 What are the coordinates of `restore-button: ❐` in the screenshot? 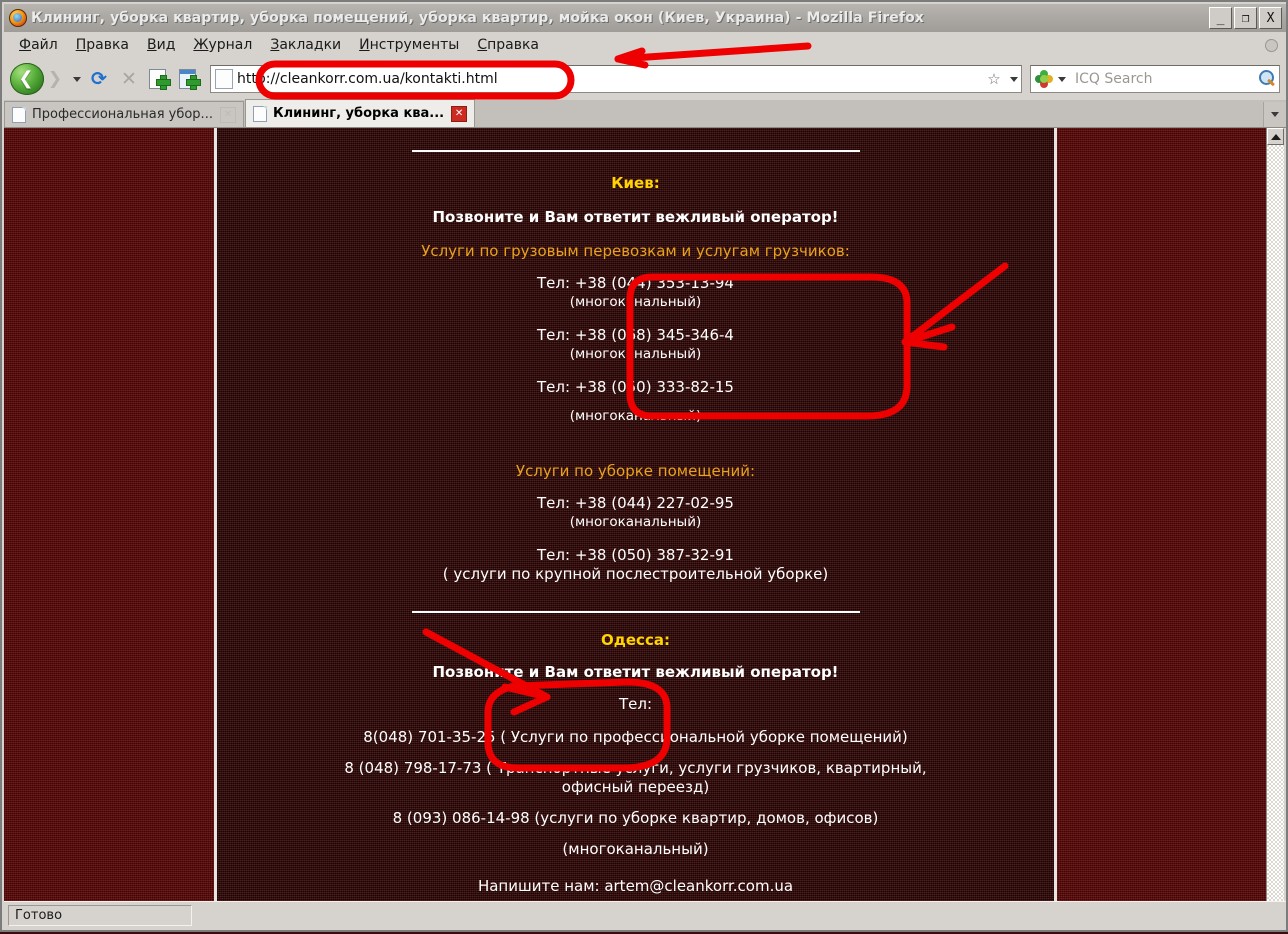 It's located at (1245, 18).